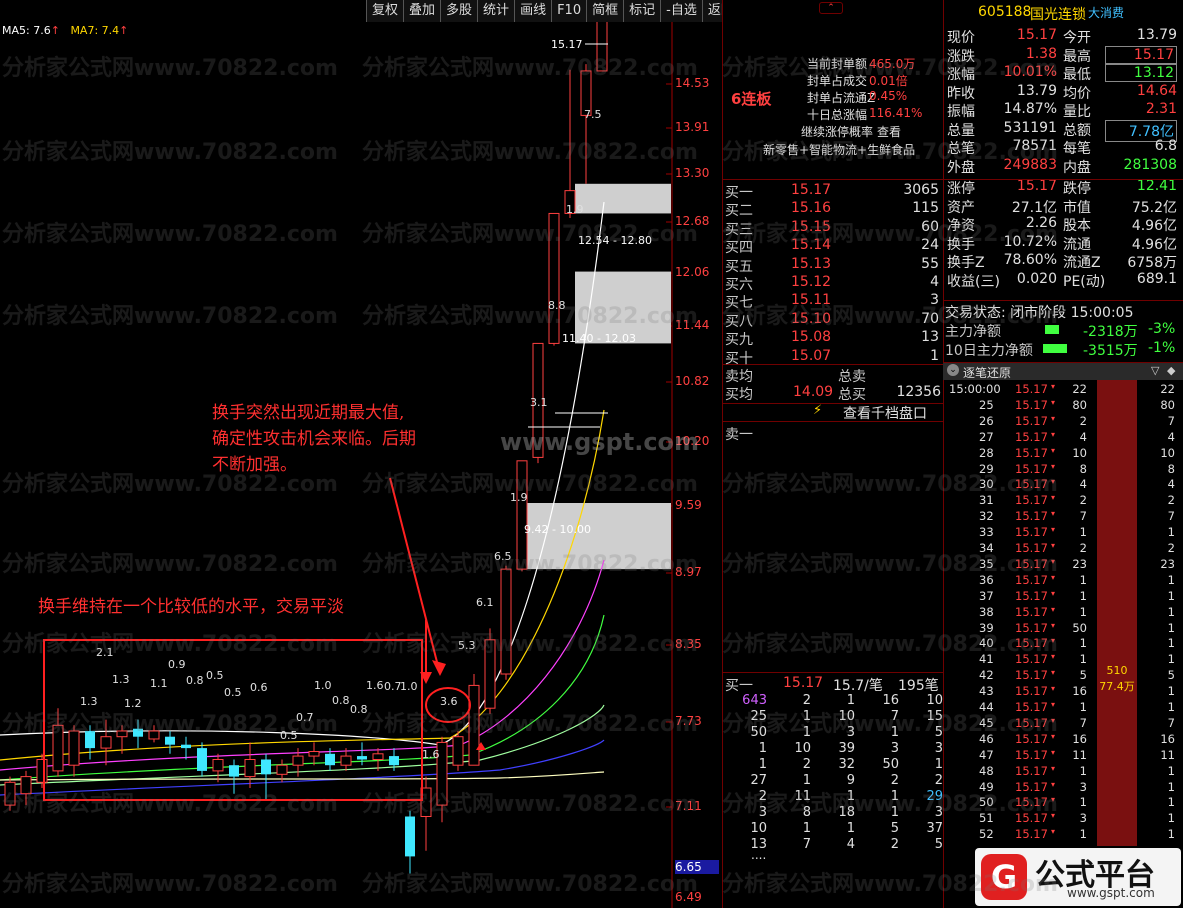 This screenshot has height=908, width=1183. What do you see at coordinates (739, 340) in the screenshot?
I see `bid-label: 买九` at bounding box center [739, 340].